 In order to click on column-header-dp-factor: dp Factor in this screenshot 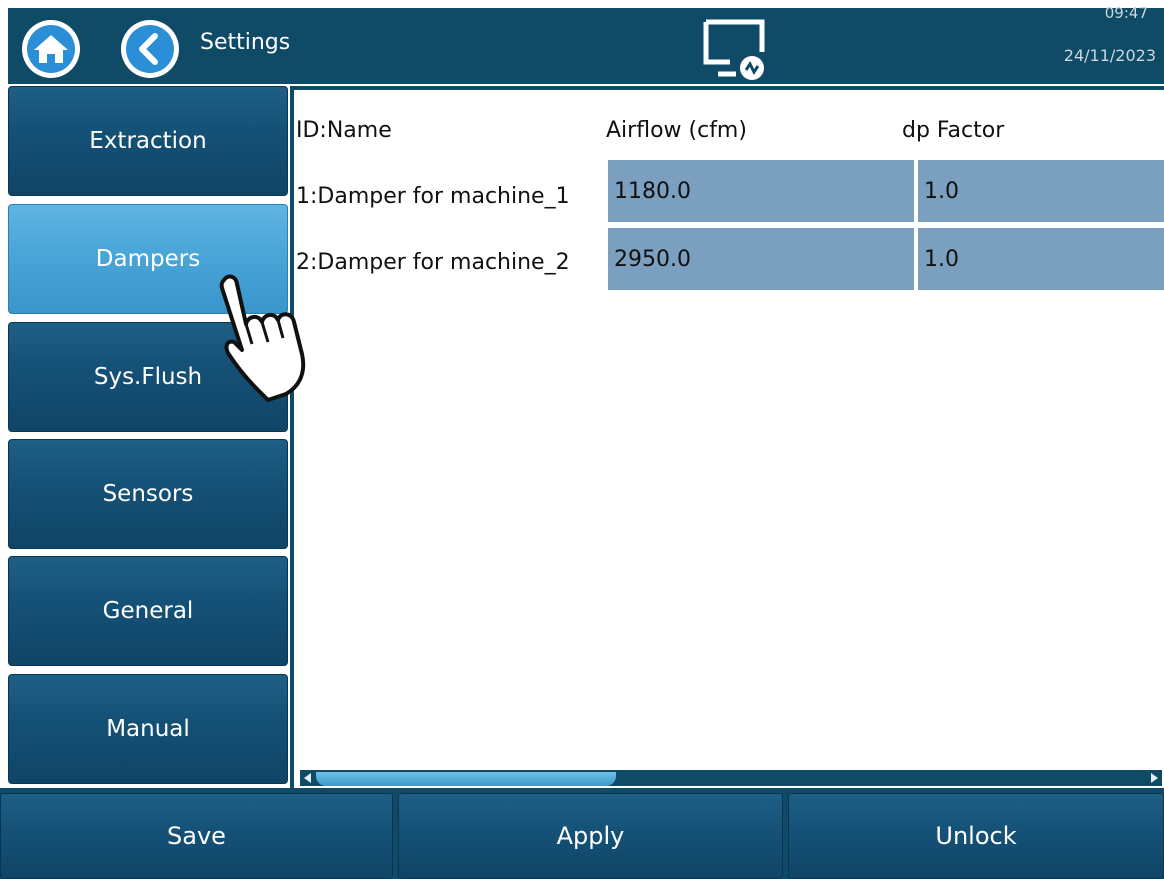, I will do `click(953, 130)`.